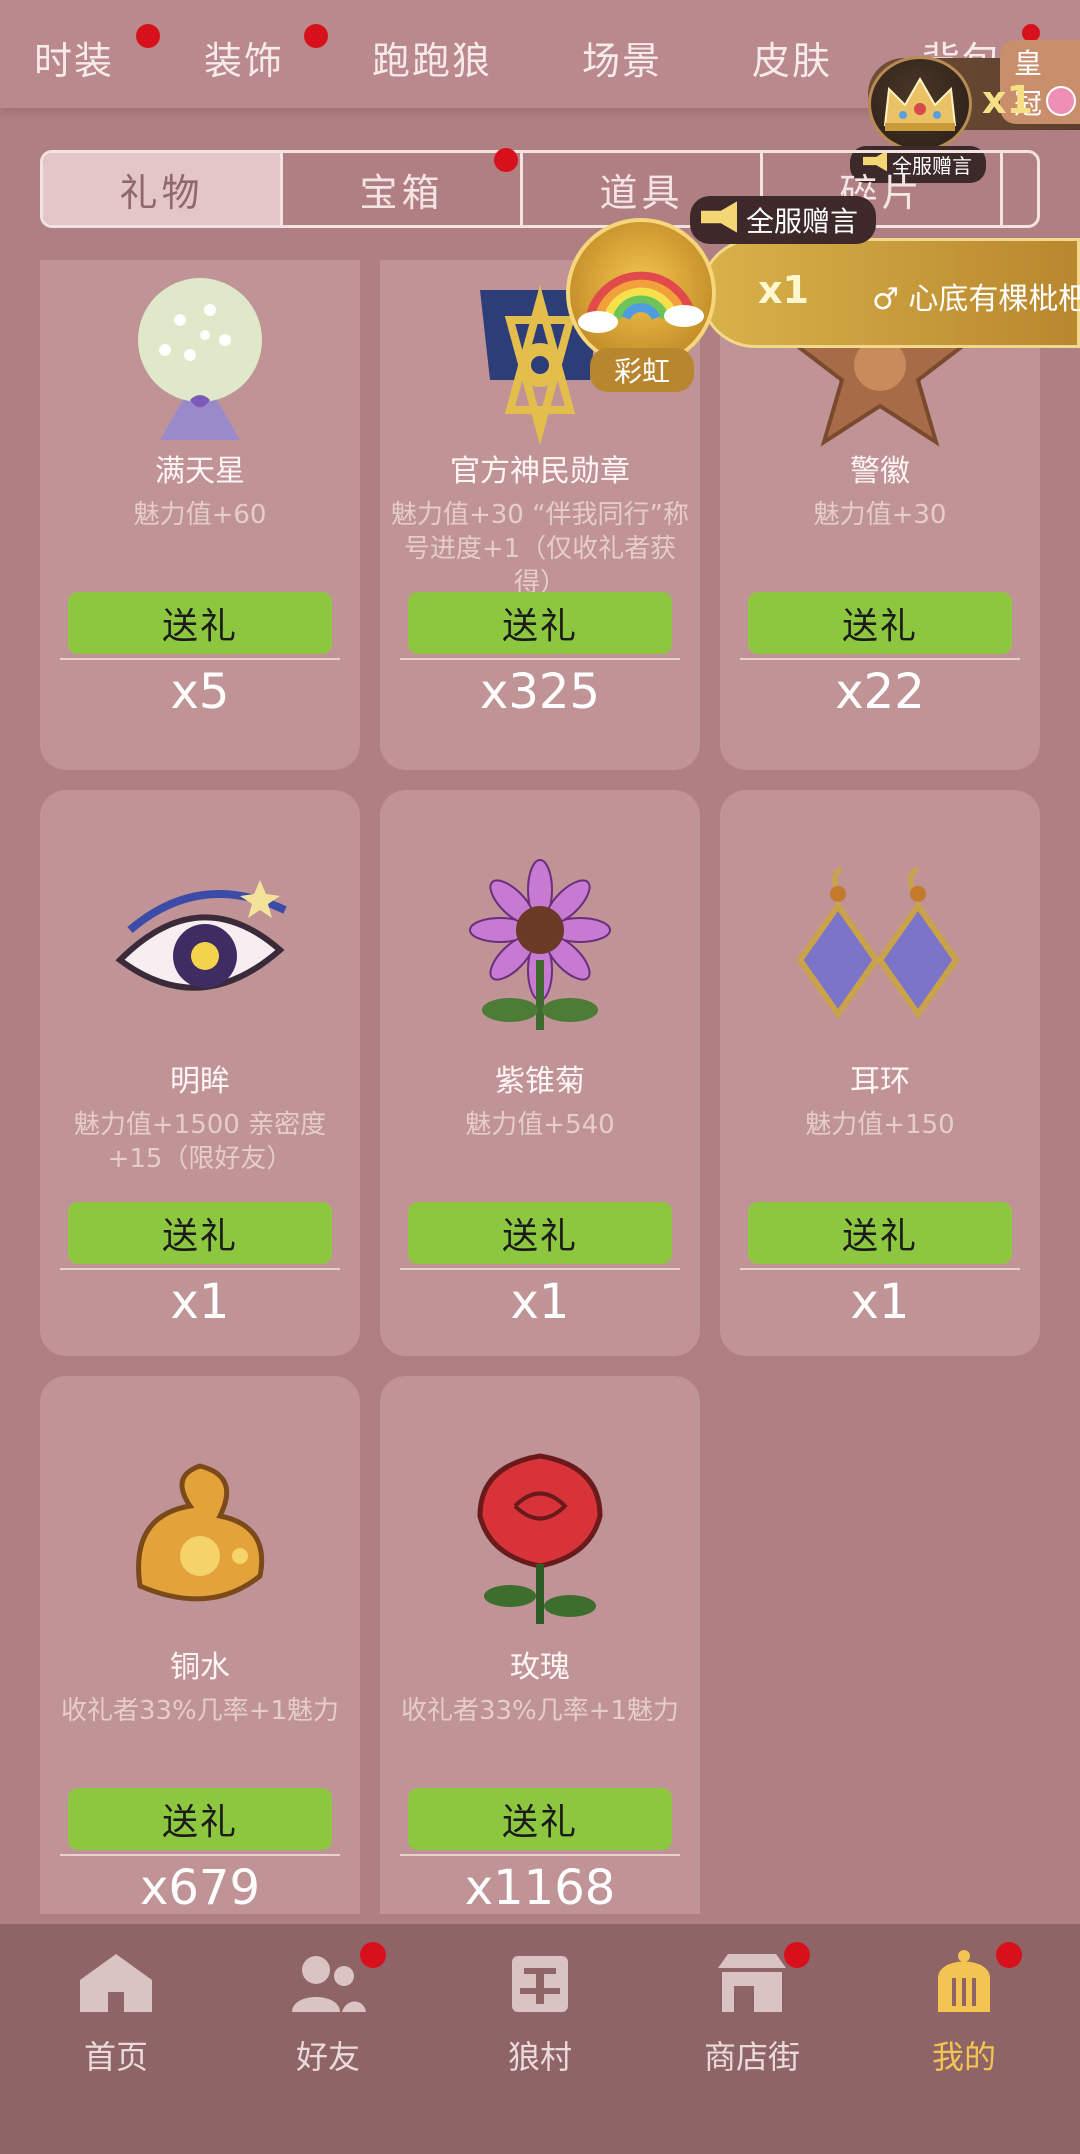 This screenshot has height=2154, width=1080. I want to click on gift-description: 魅力值+60, so click(200, 515).